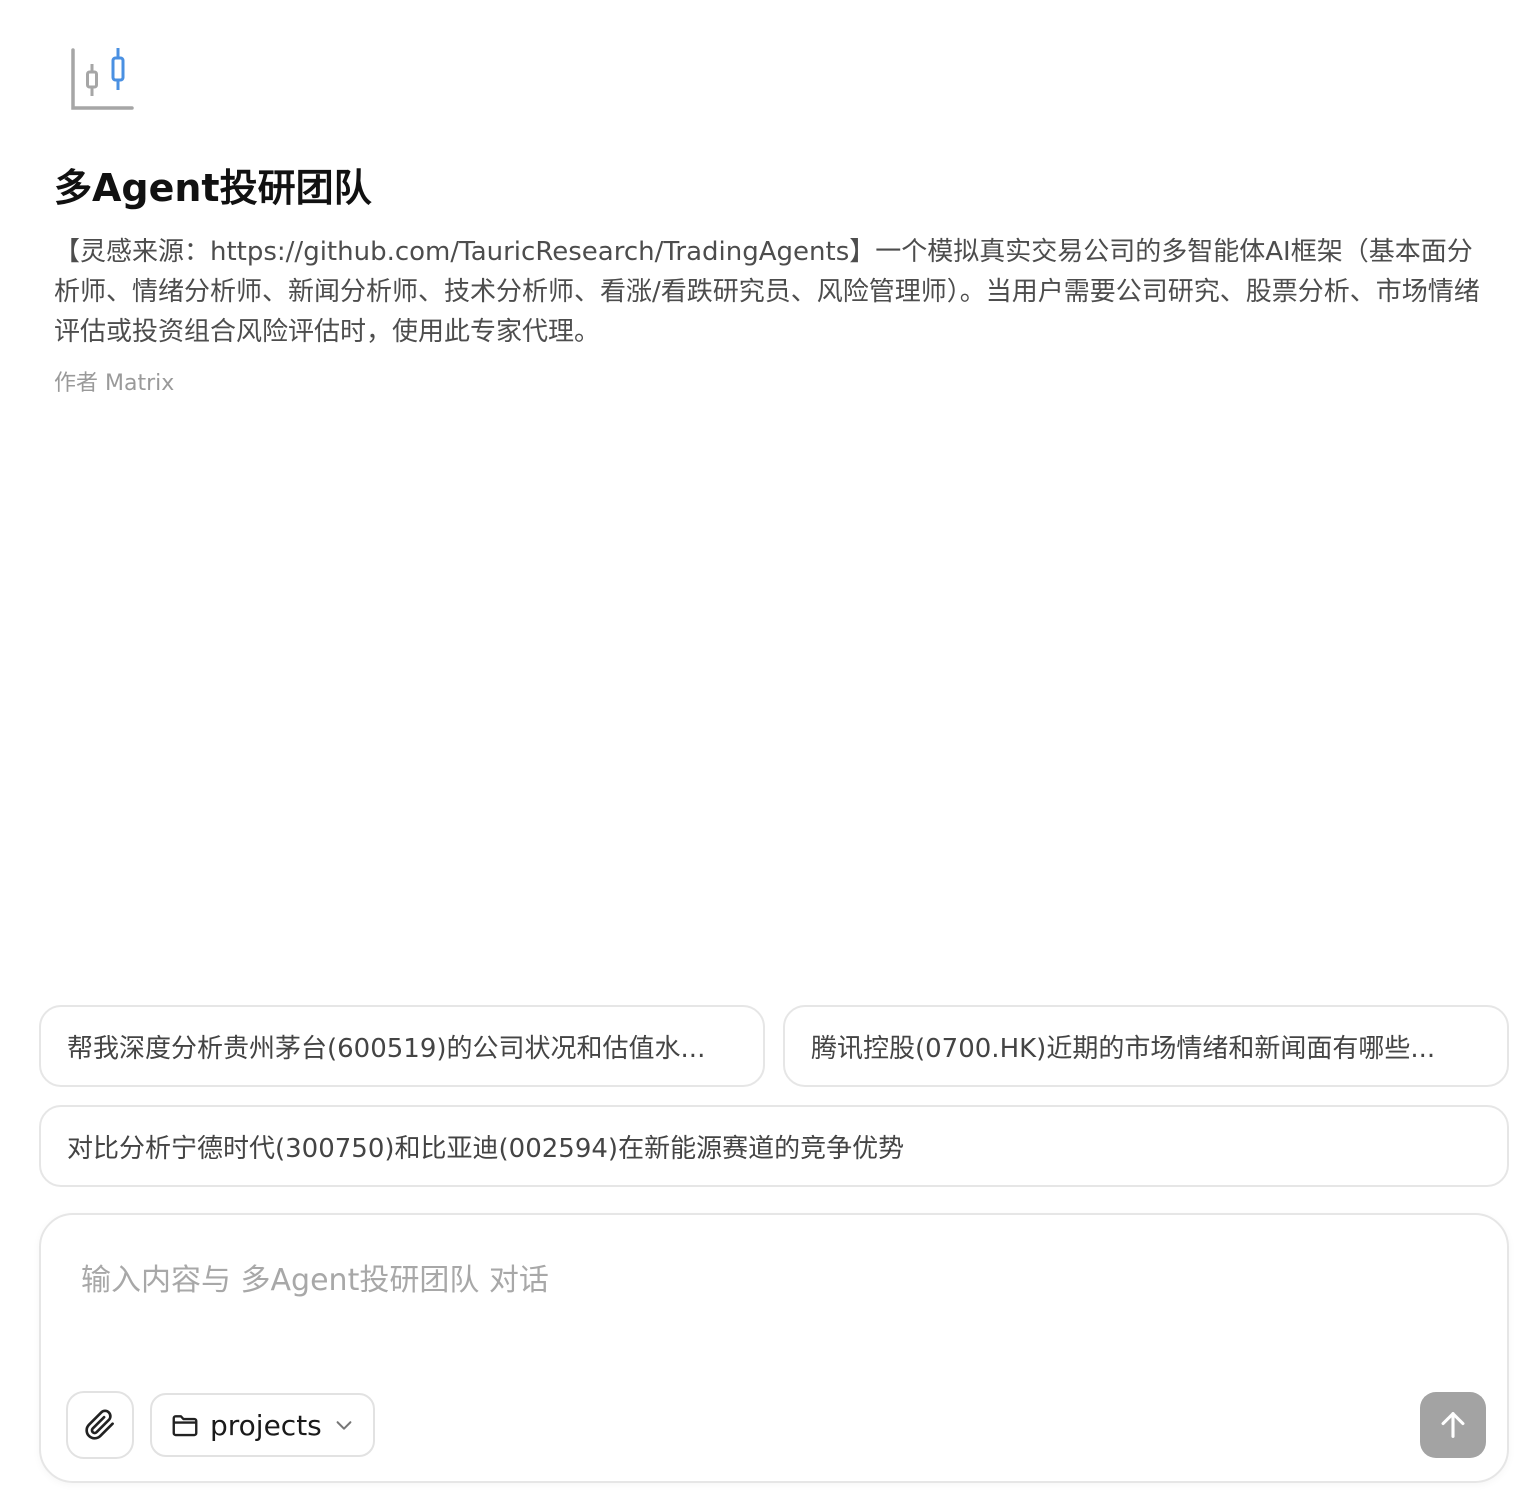 The height and width of the screenshot is (1500, 1530). I want to click on folder-label: projects, so click(266, 1425).